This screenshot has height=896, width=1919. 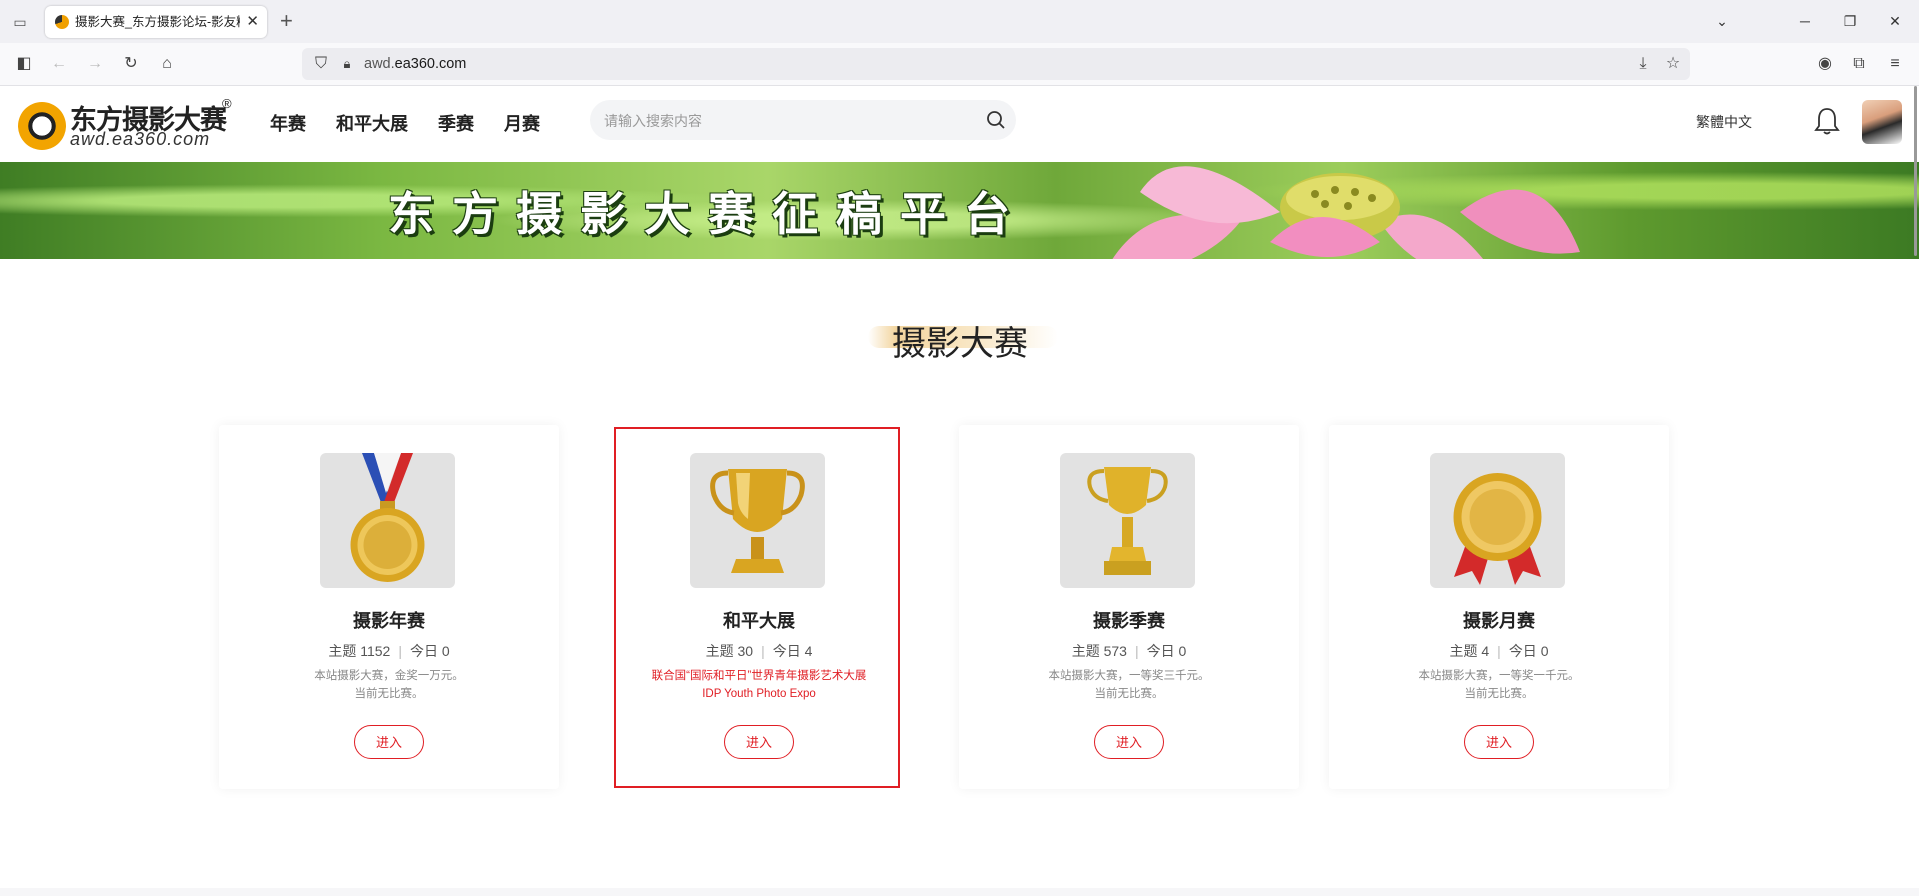 What do you see at coordinates (167, 64) in the screenshot?
I see `home-icon: ⌂` at bounding box center [167, 64].